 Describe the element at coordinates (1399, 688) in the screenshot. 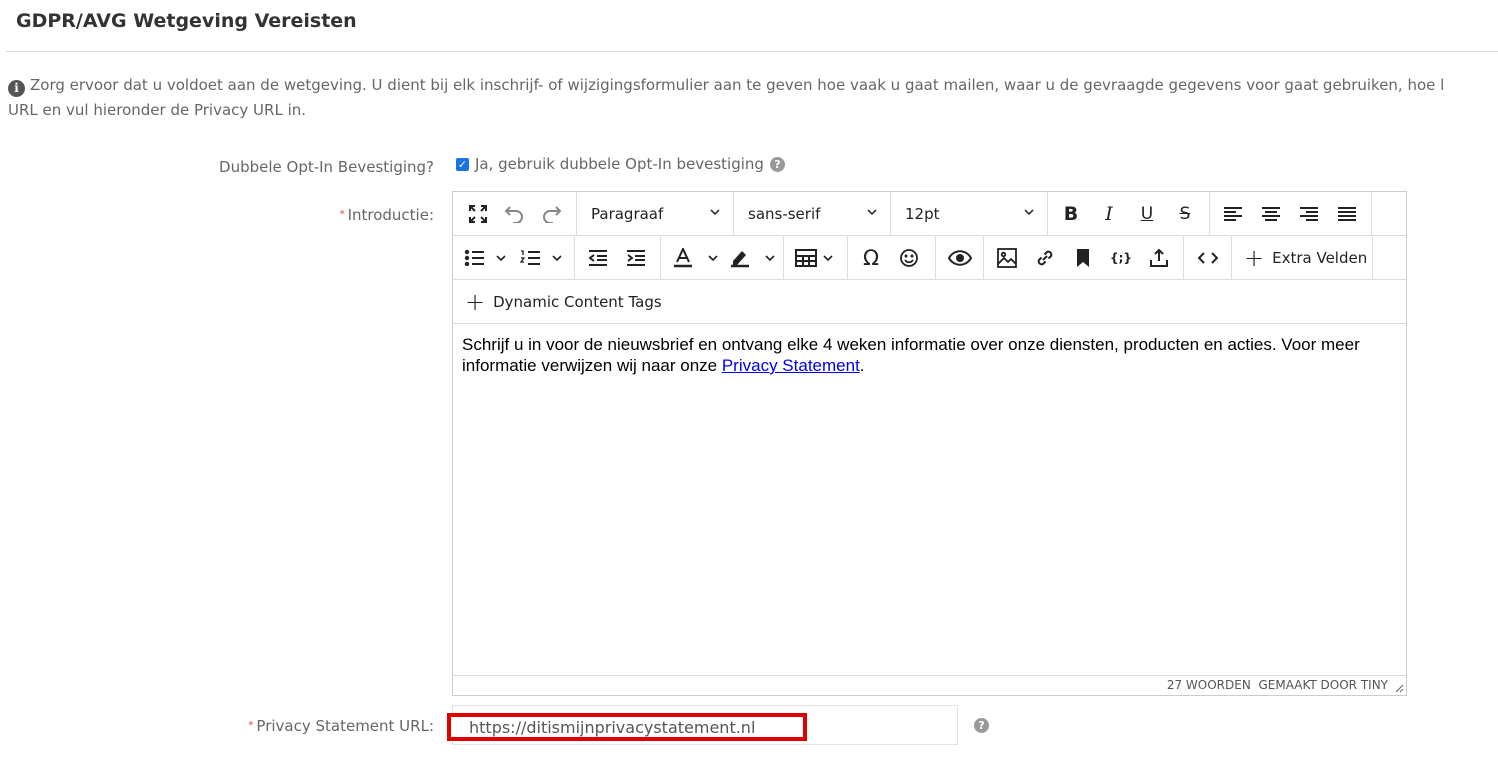

I see `resize-handle-icon` at that location.